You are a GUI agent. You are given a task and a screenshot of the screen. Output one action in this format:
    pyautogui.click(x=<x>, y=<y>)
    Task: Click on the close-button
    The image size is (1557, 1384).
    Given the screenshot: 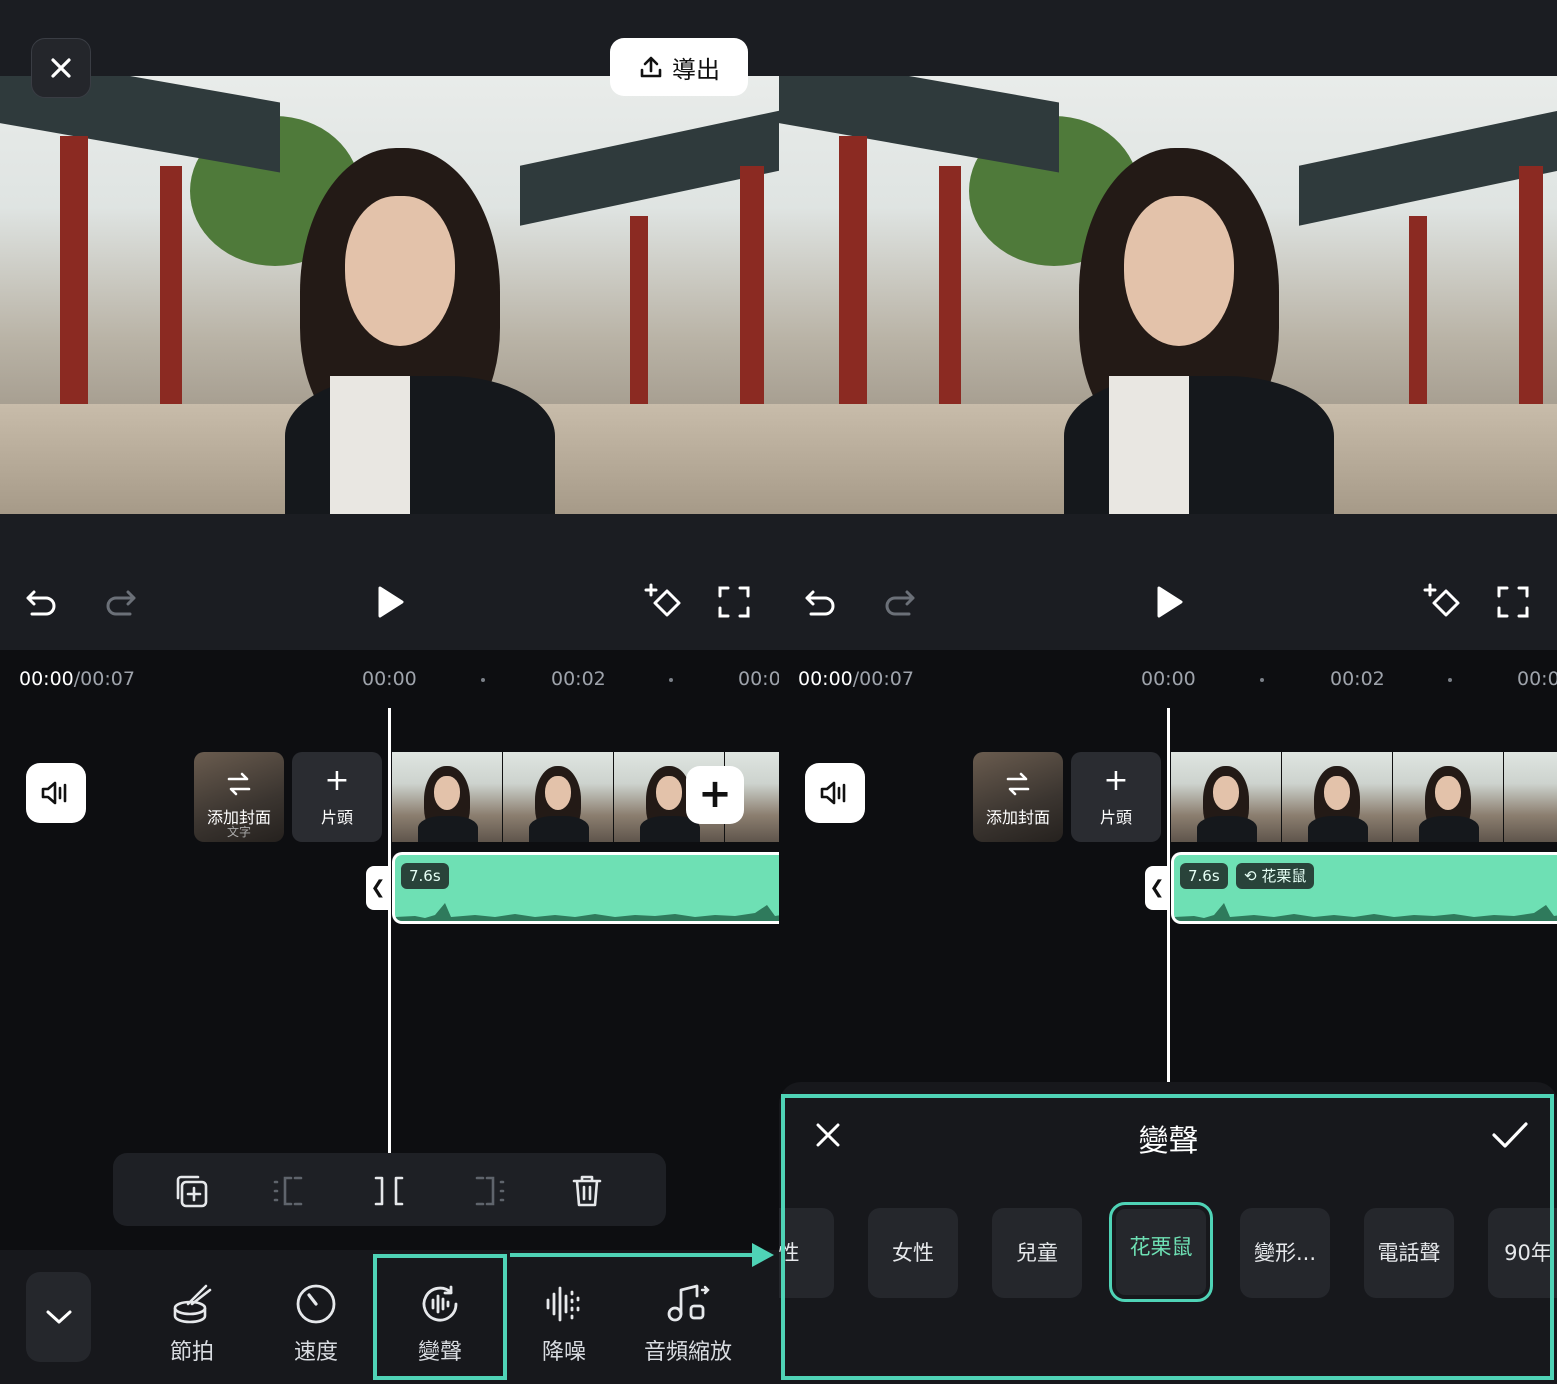 What is the action you would take?
    pyautogui.click(x=61, y=68)
    